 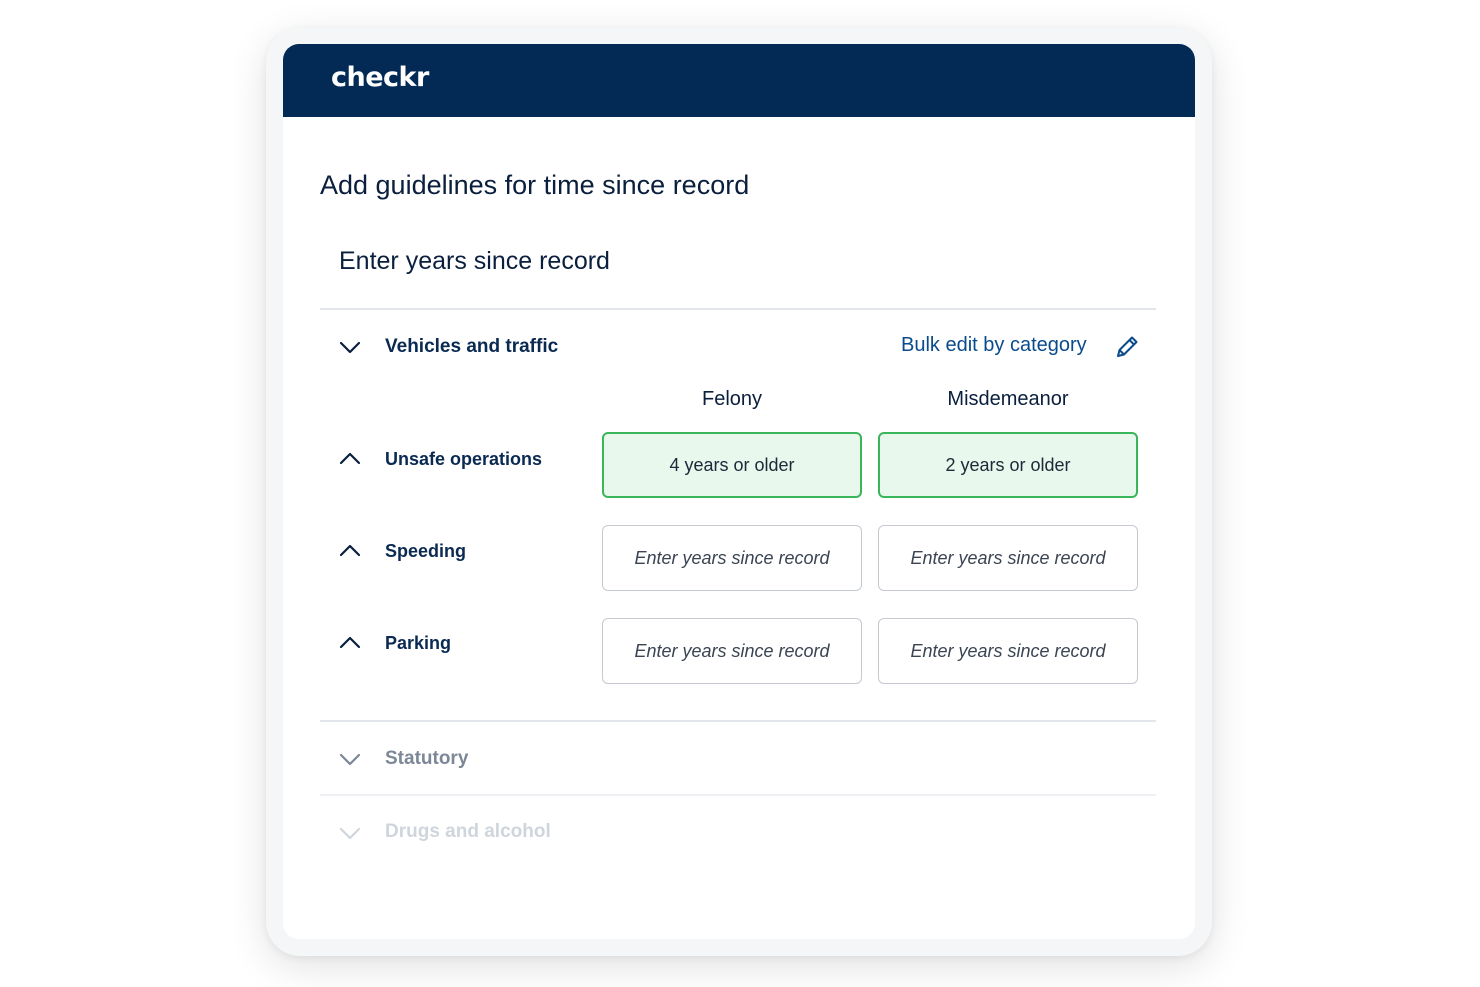 I want to click on row-label-parking: Parking, so click(x=418, y=643).